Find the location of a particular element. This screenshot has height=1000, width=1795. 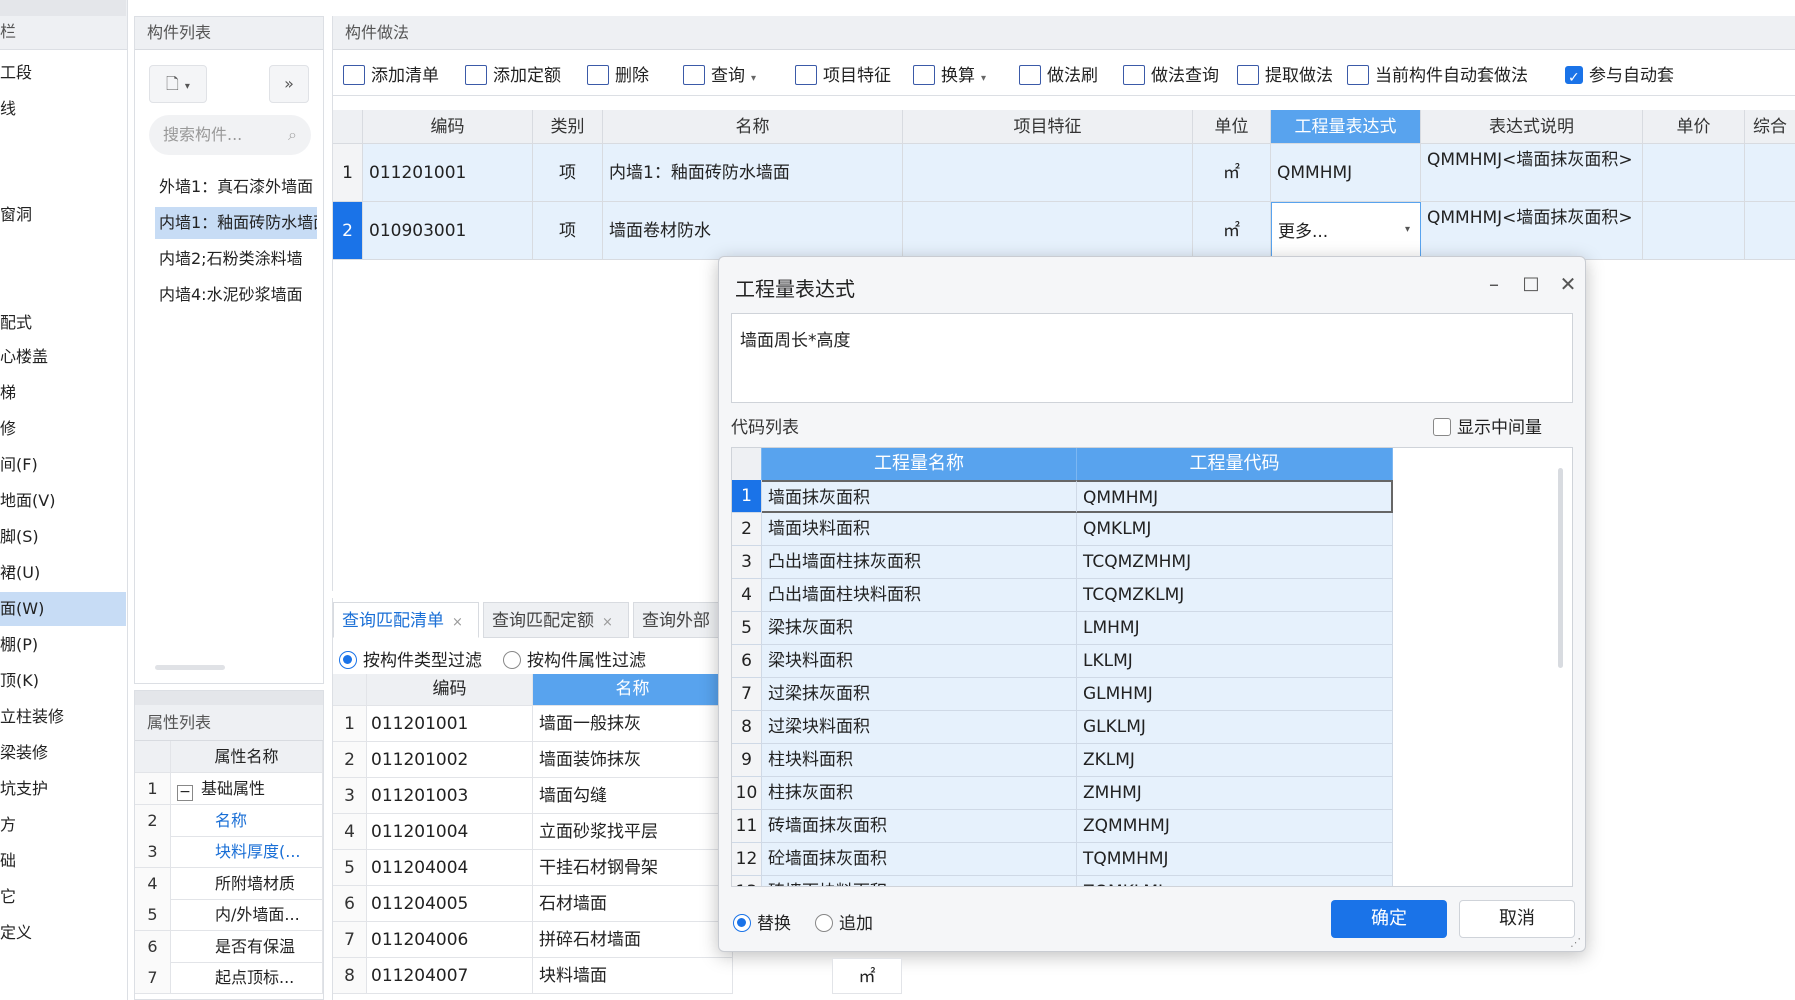

toolbar-button: 做法刷 is located at coordinates (1058, 76).